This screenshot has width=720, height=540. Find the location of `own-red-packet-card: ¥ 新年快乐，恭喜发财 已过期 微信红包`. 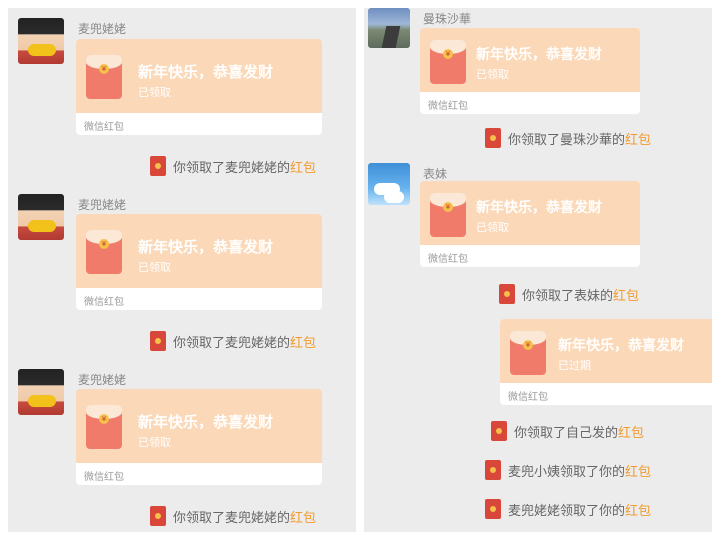

own-red-packet-card: ¥ 新年快乐，恭喜发财 已过期 微信红包 is located at coordinates (606, 362).